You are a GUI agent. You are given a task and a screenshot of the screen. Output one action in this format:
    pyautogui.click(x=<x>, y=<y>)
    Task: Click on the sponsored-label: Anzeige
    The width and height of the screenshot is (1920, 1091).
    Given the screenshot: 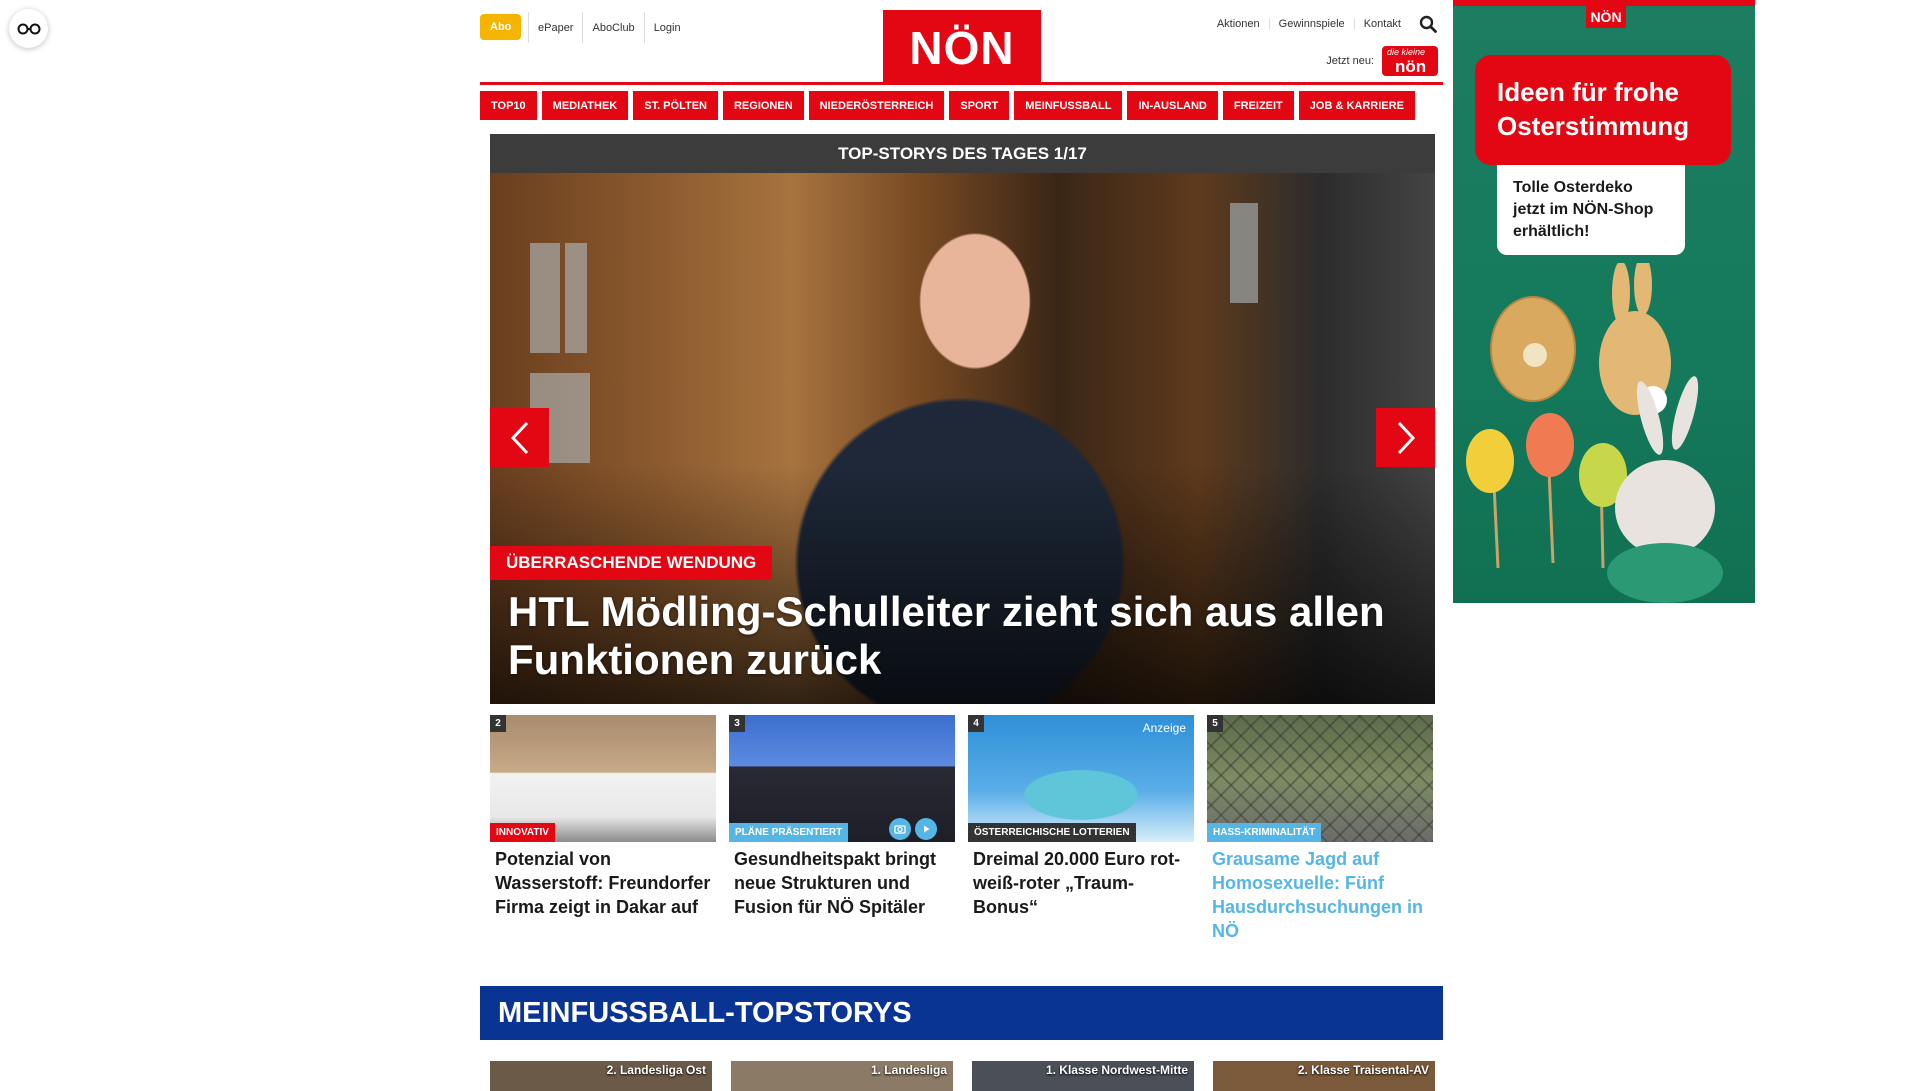 What is the action you would take?
    pyautogui.click(x=1164, y=728)
    